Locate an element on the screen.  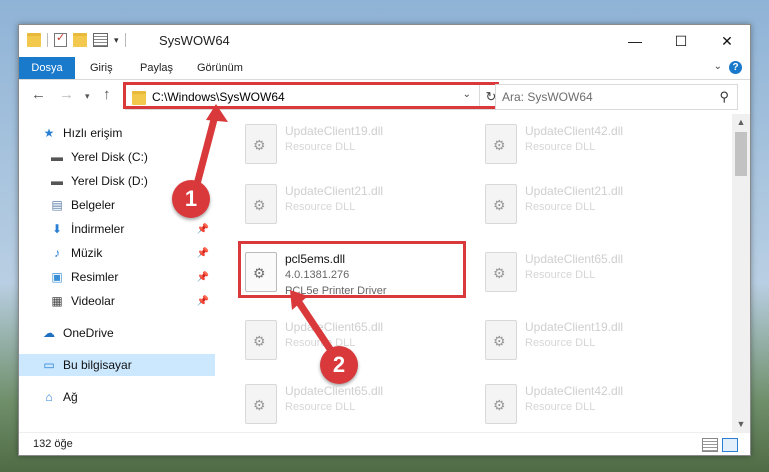
vertical-scrollbar: ▲ ▼ is located at coordinates (741, 273).